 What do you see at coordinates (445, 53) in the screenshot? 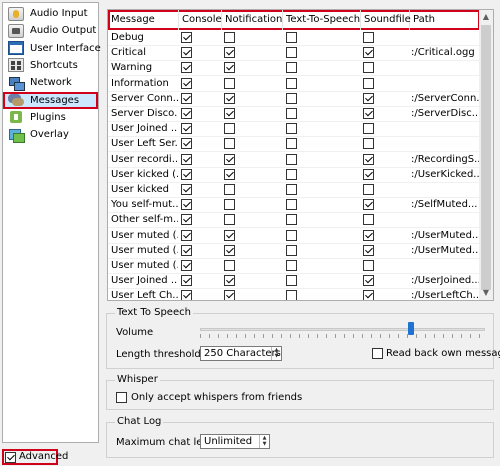
I see `path-cell: :/Critical.ogg` at bounding box center [445, 53].